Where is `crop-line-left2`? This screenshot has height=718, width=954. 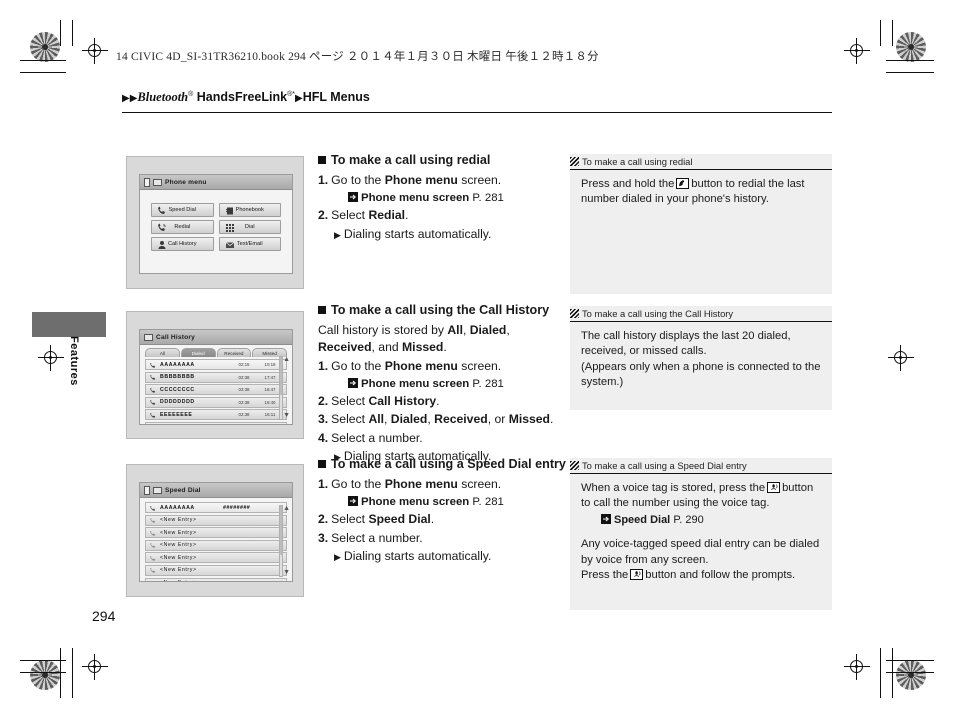 crop-line-left2 is located at coordinates (43, 72).